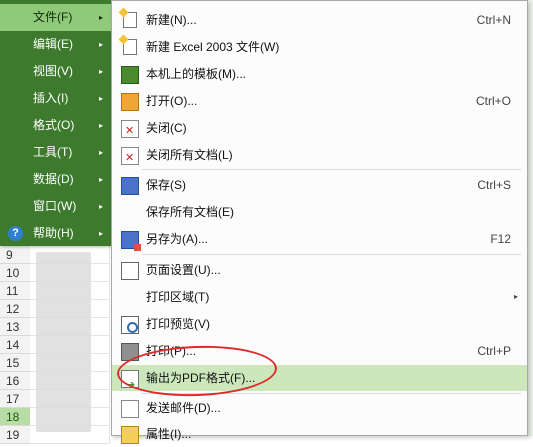  Describe the element at coordinates (319, 47) in the screenshot. I see `menu-item-new-excel-2003: 新建 Excel 2003 文件(W)` at that location.